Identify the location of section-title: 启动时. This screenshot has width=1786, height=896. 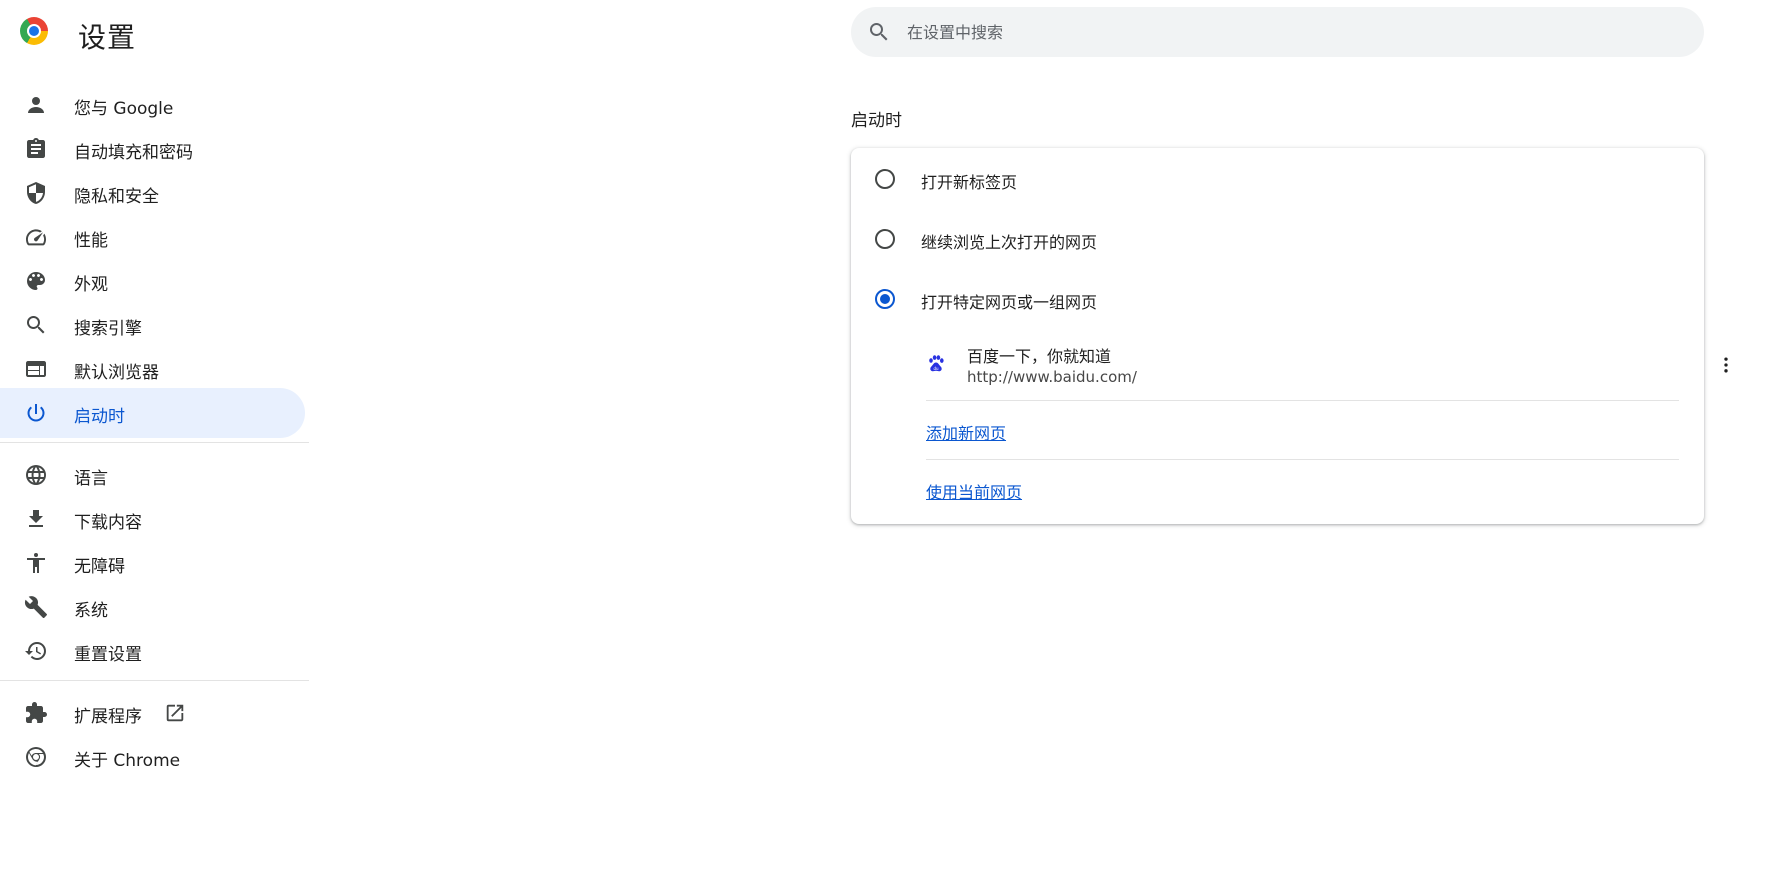
(876, 121).